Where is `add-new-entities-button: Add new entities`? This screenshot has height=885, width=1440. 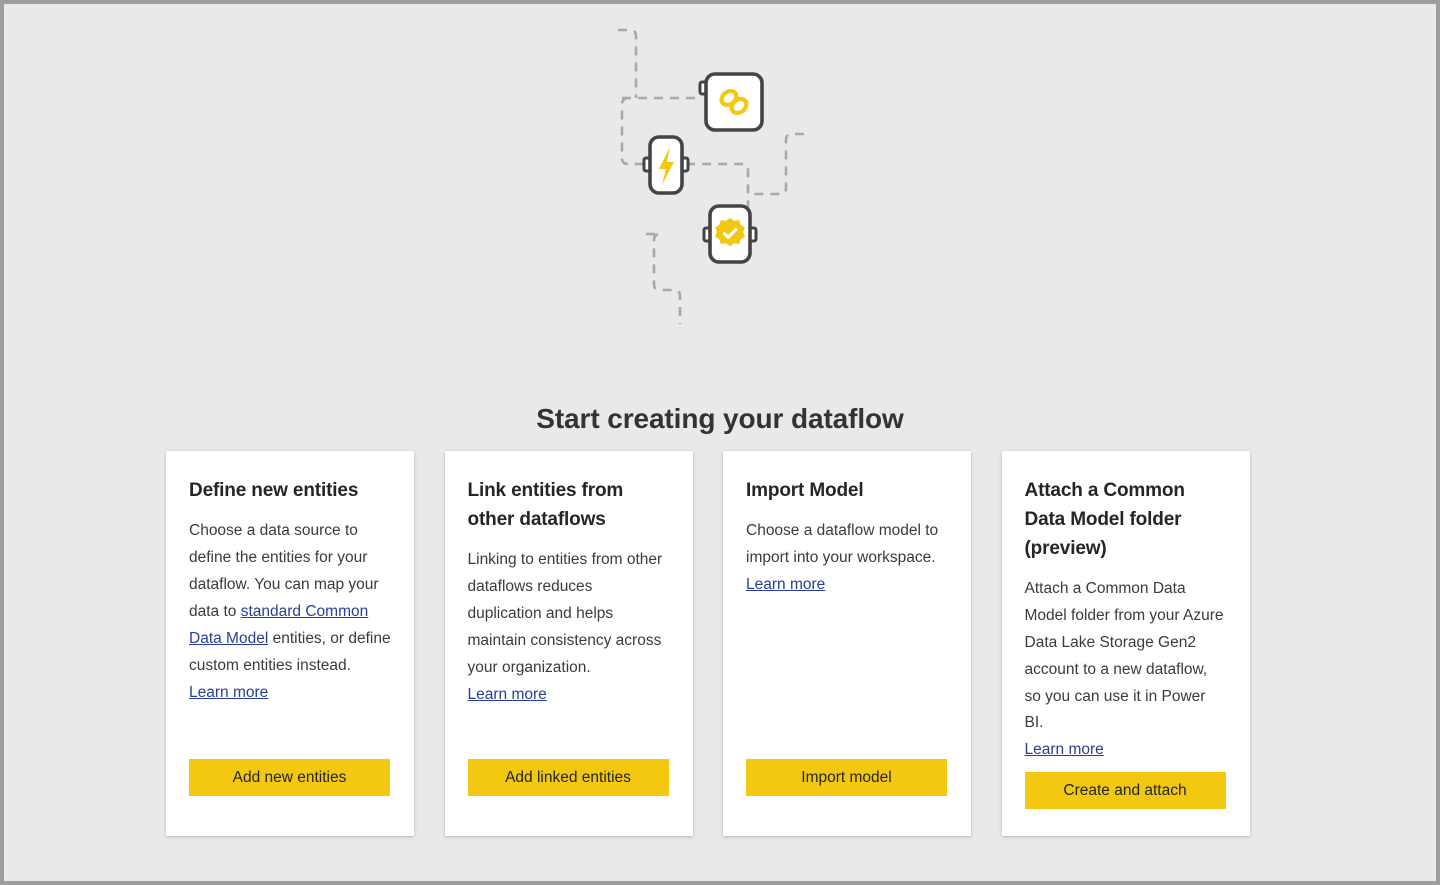 add-new-entities-button: Add new entities is located at coordinates (289, 777).